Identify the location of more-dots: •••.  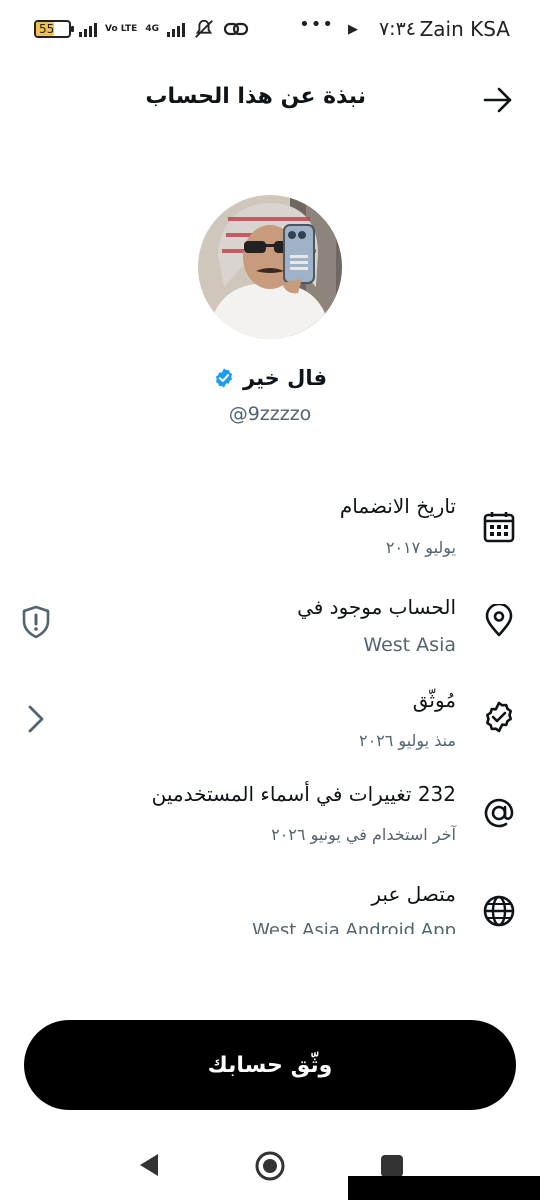
(316, 24).